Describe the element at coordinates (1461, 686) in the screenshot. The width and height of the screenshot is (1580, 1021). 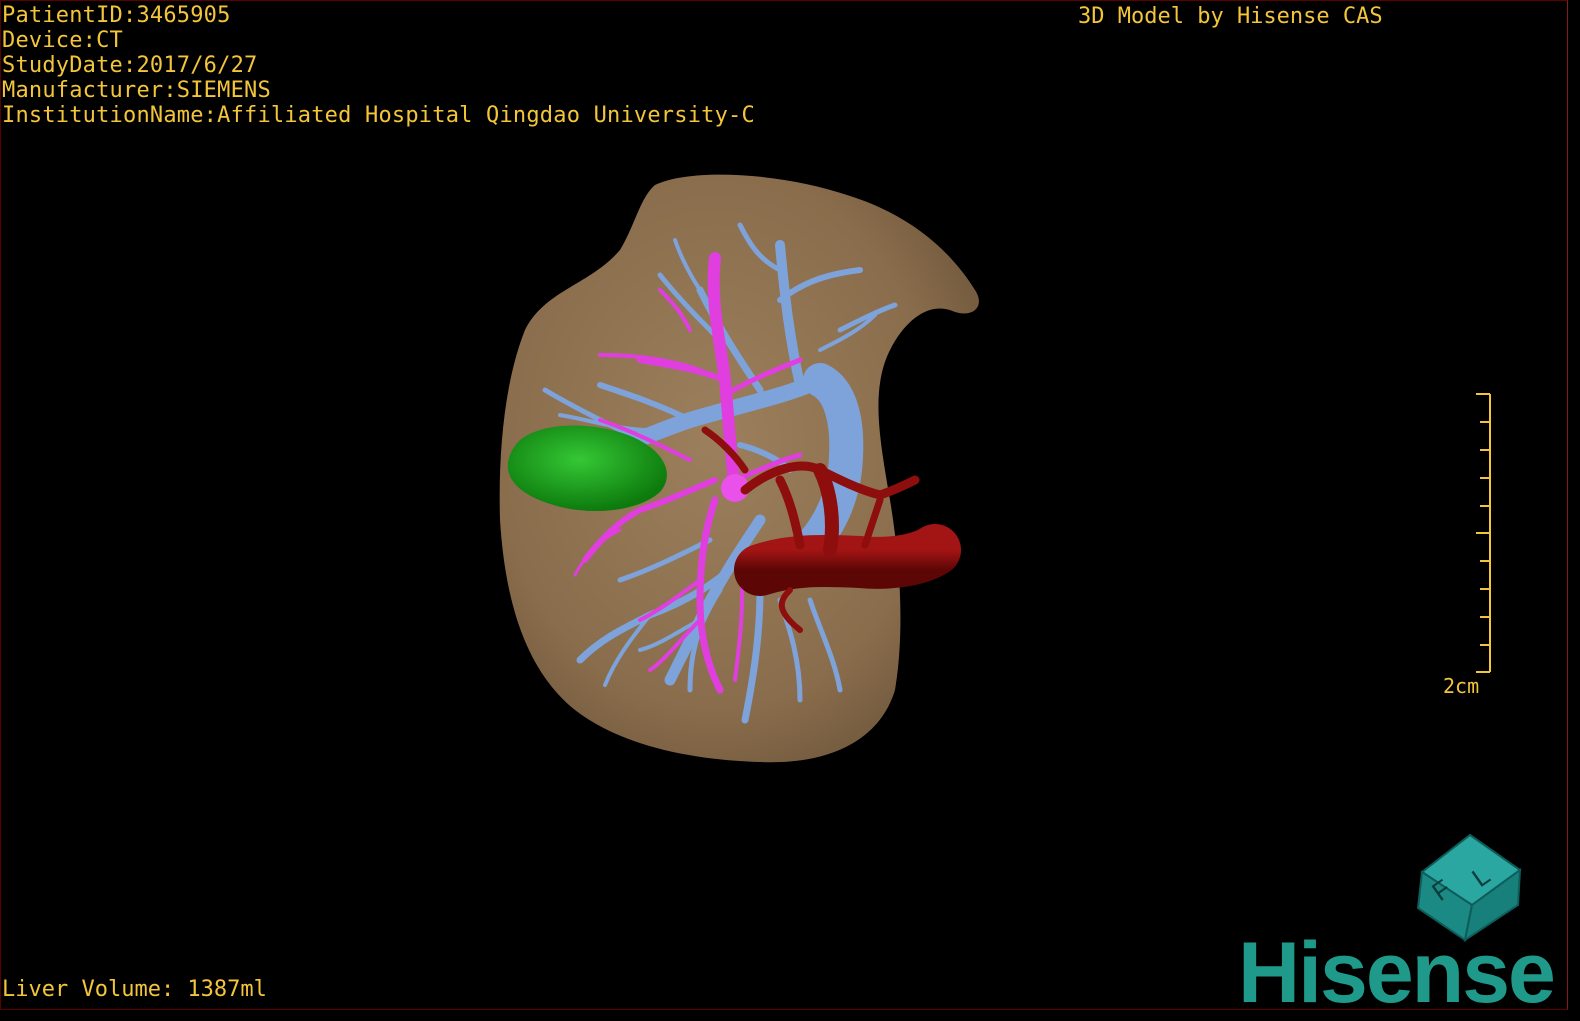
I see `scale-bar-label: 2cm` at that location.